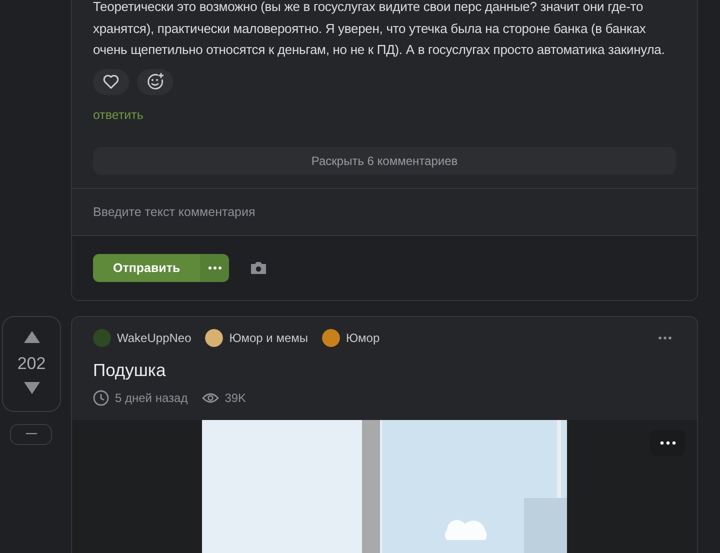 The width and height of the screenshot is (720, 553). Describe the element at coordinates (154, 337) in the screenshot. I see `community-link: WakeUppNeo` at that location.